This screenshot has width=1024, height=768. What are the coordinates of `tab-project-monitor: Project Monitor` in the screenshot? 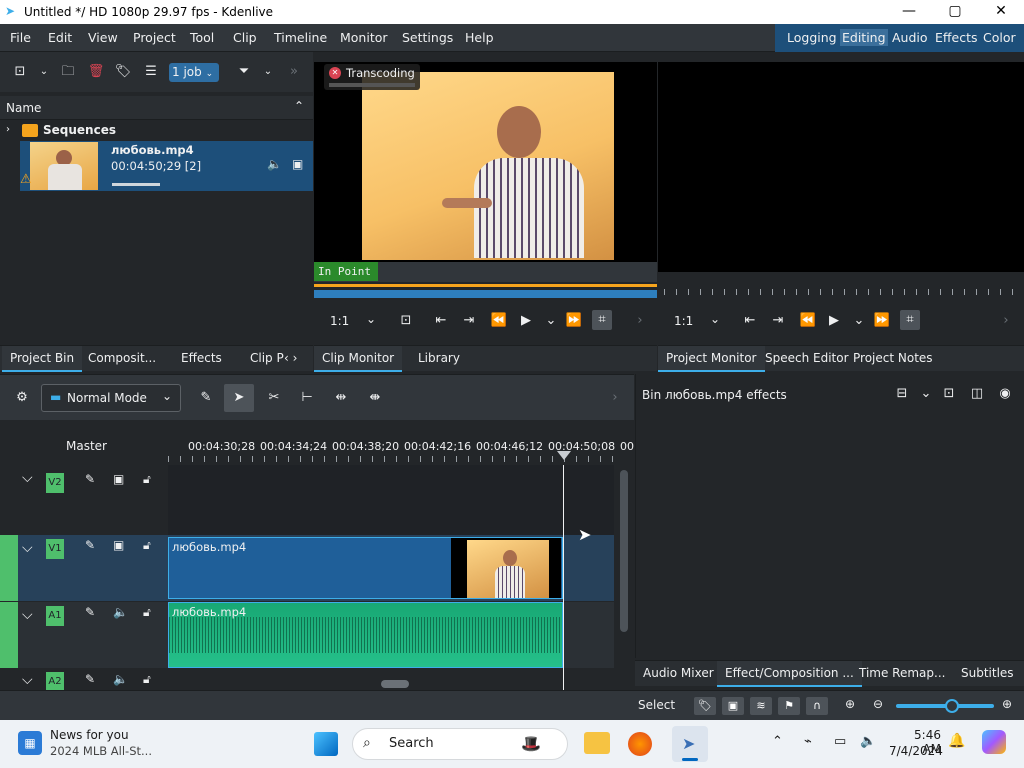 It's located at (711, 359).